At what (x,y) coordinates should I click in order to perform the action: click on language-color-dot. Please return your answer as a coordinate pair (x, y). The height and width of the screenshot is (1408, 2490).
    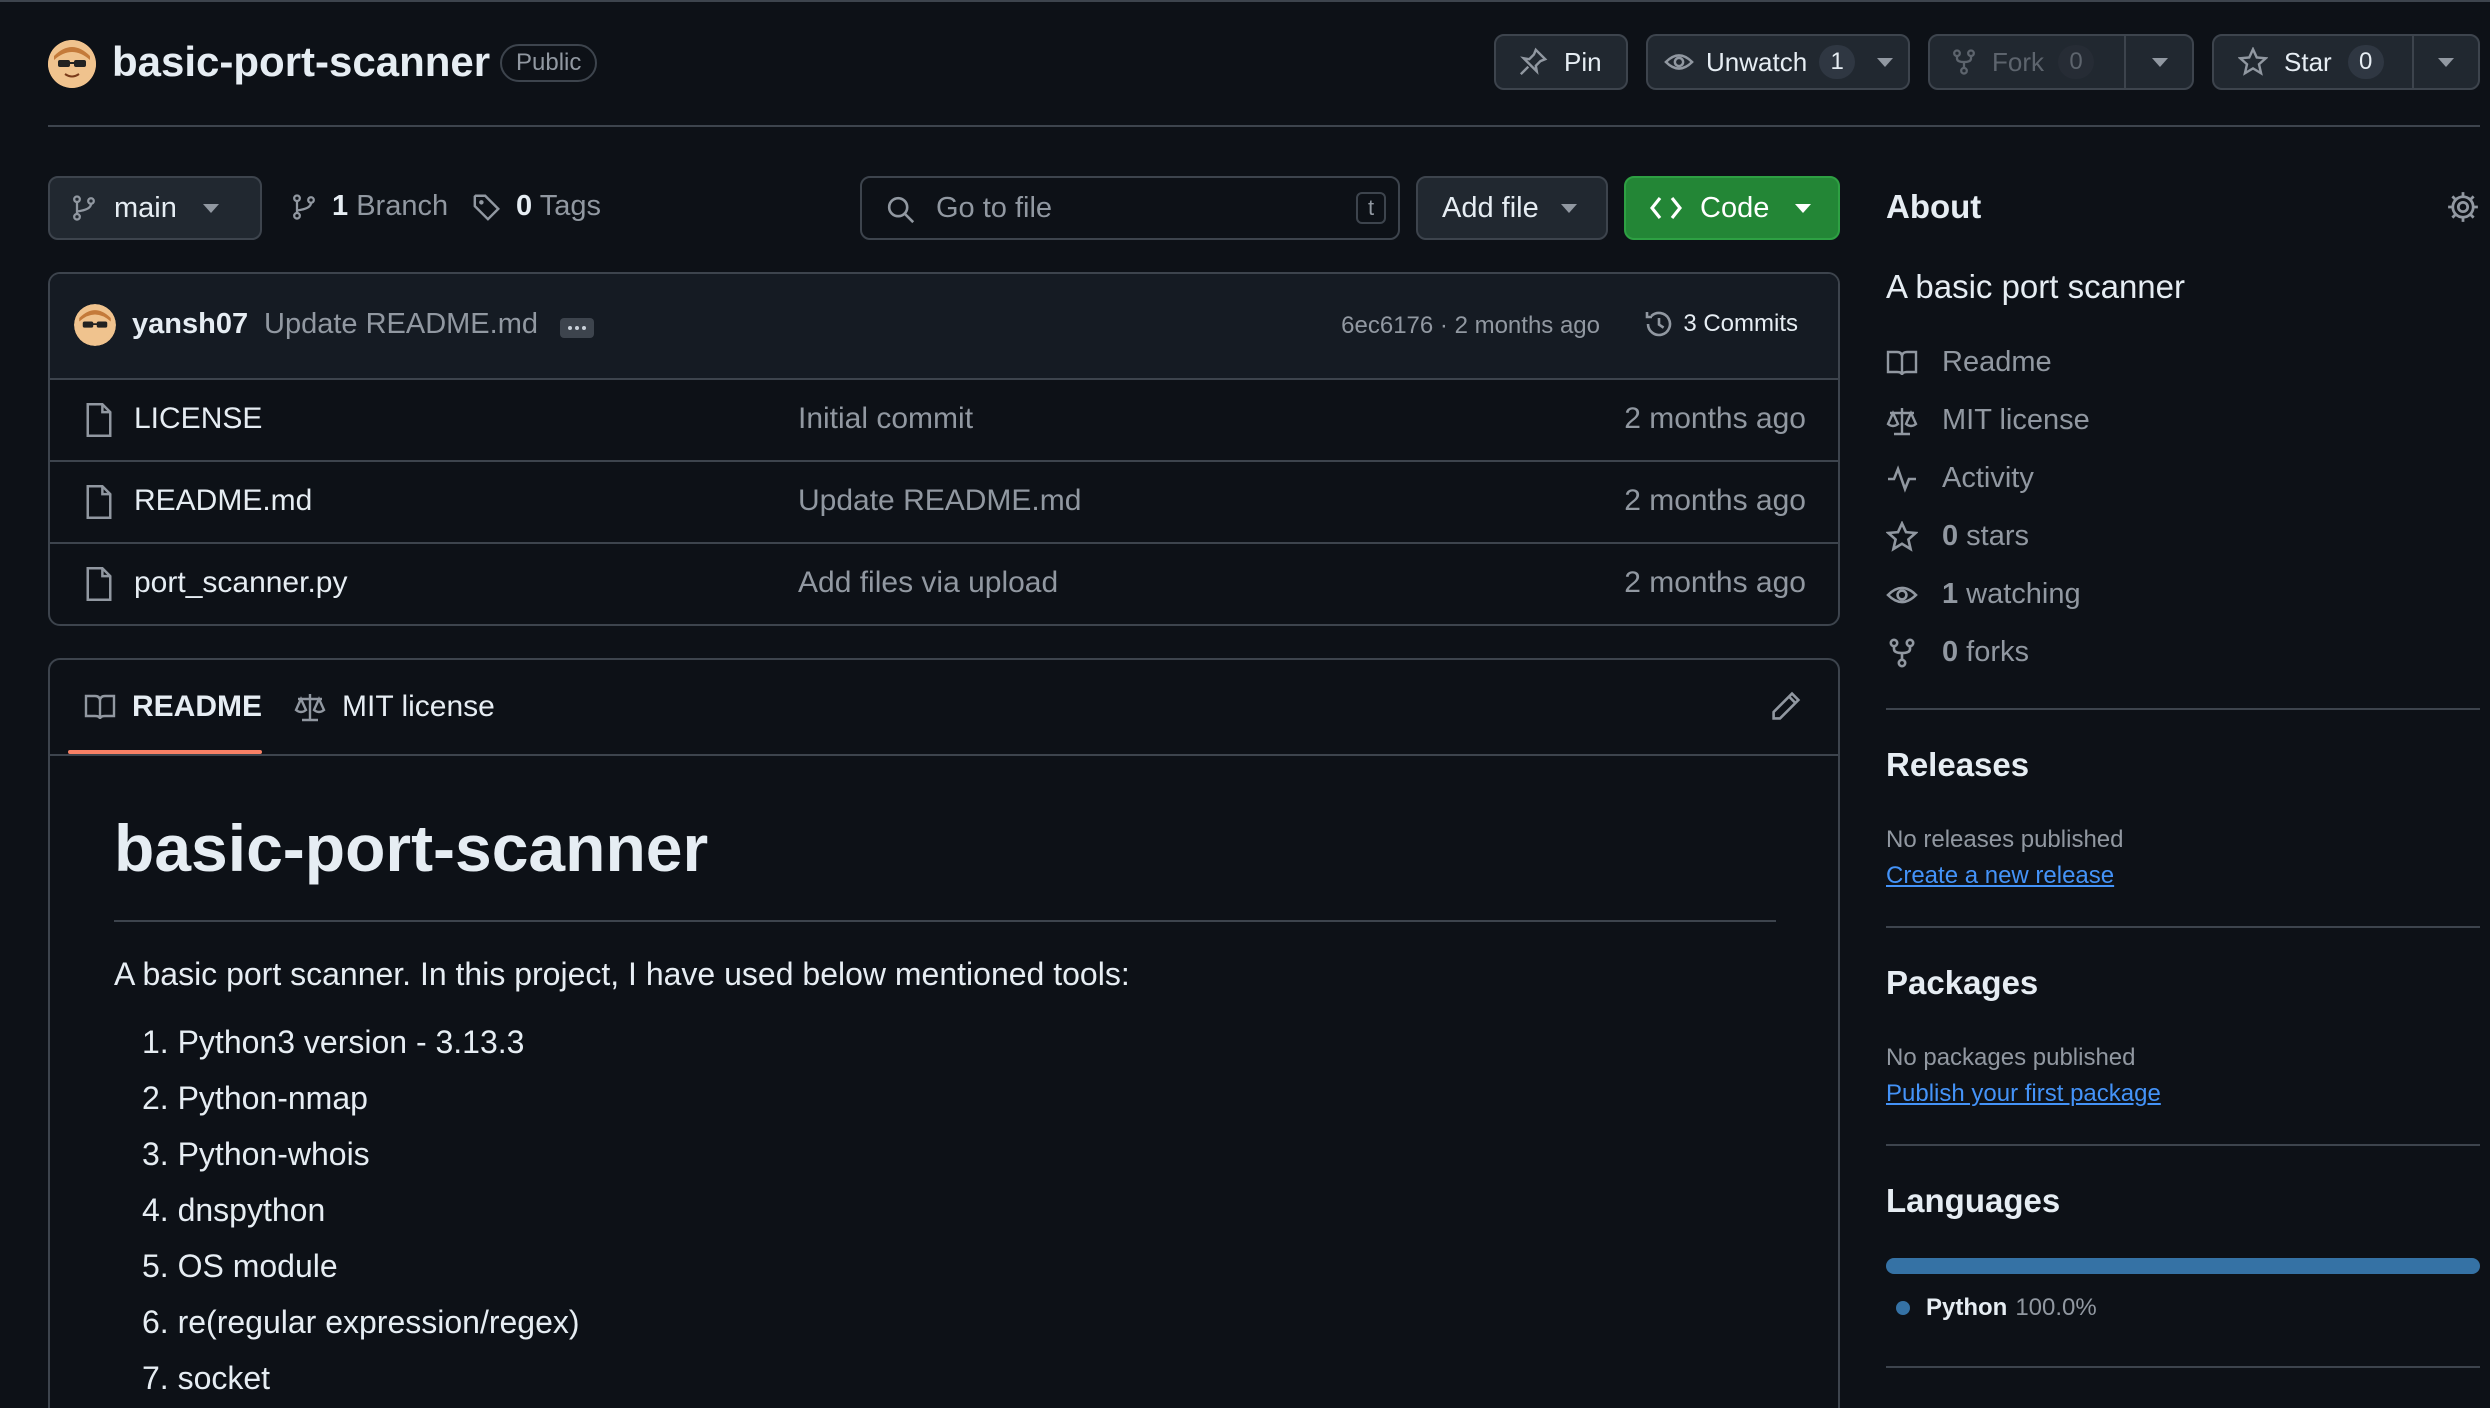
    Looking at the image, I should click on (1903, 1308).